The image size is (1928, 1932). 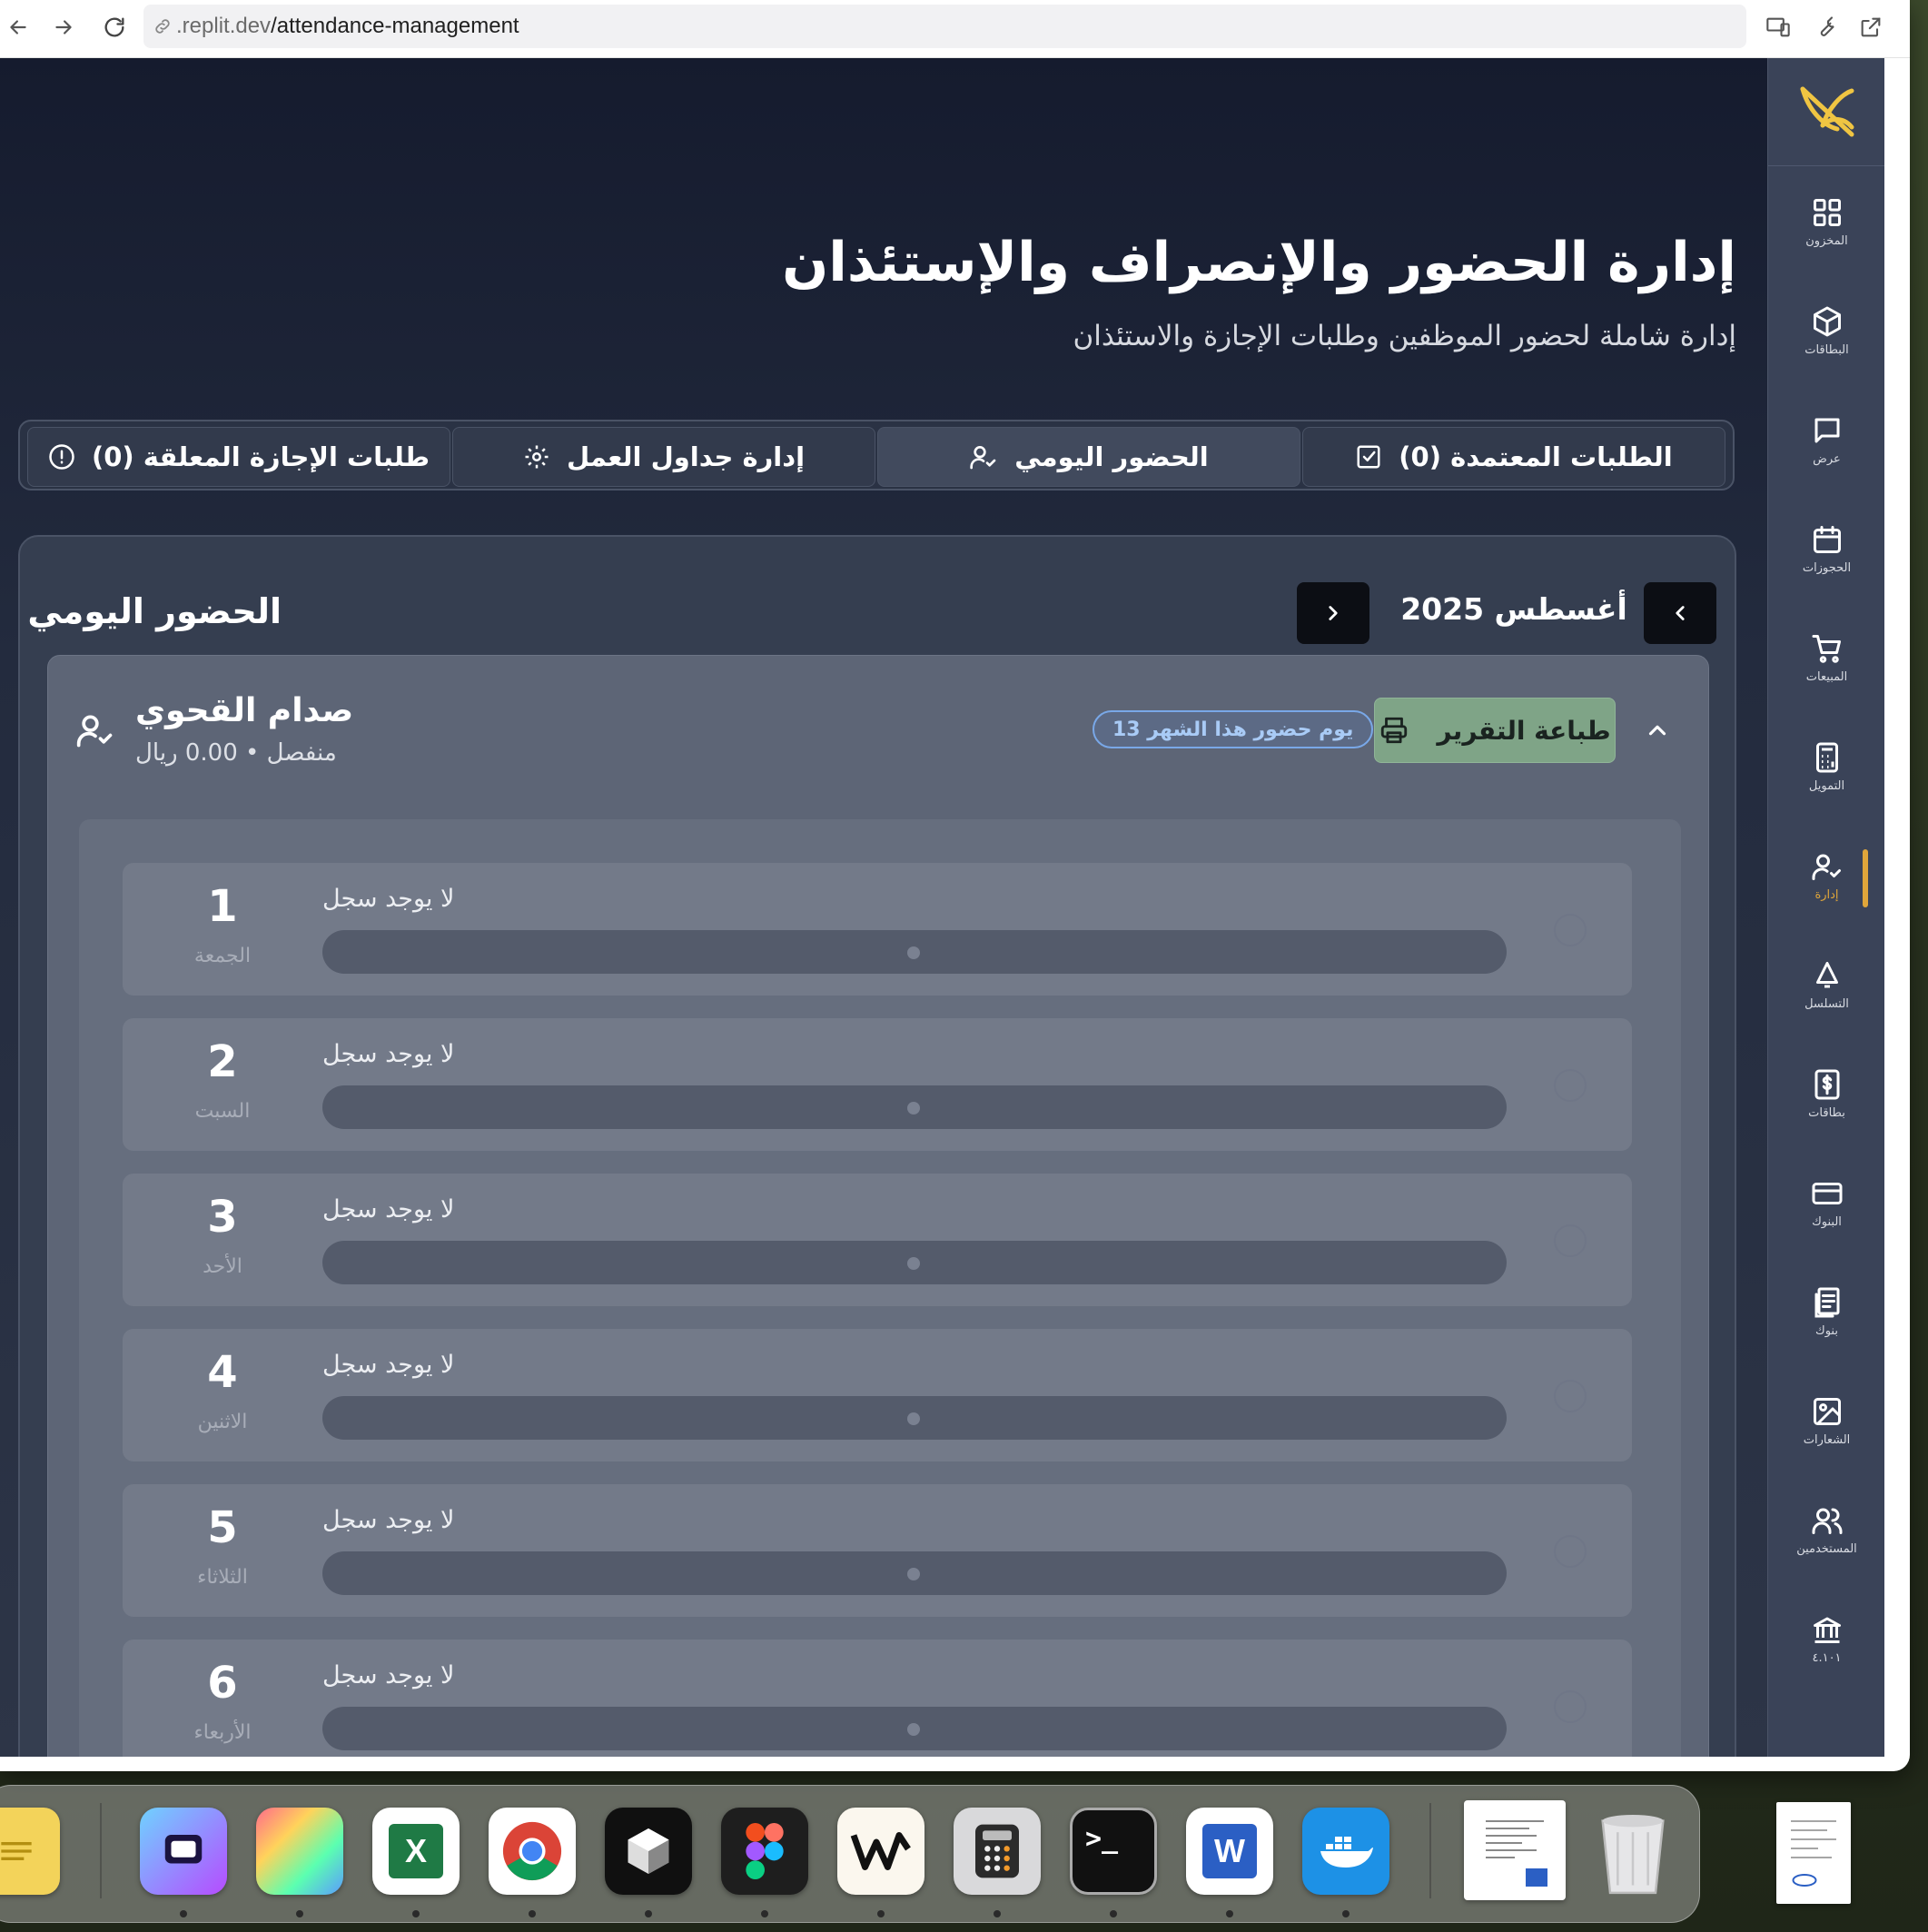 What do you see at coordinates (1515, 1850) in the screenshot?
I see `document-preview-icon` at bounding box center [1515, 1850].